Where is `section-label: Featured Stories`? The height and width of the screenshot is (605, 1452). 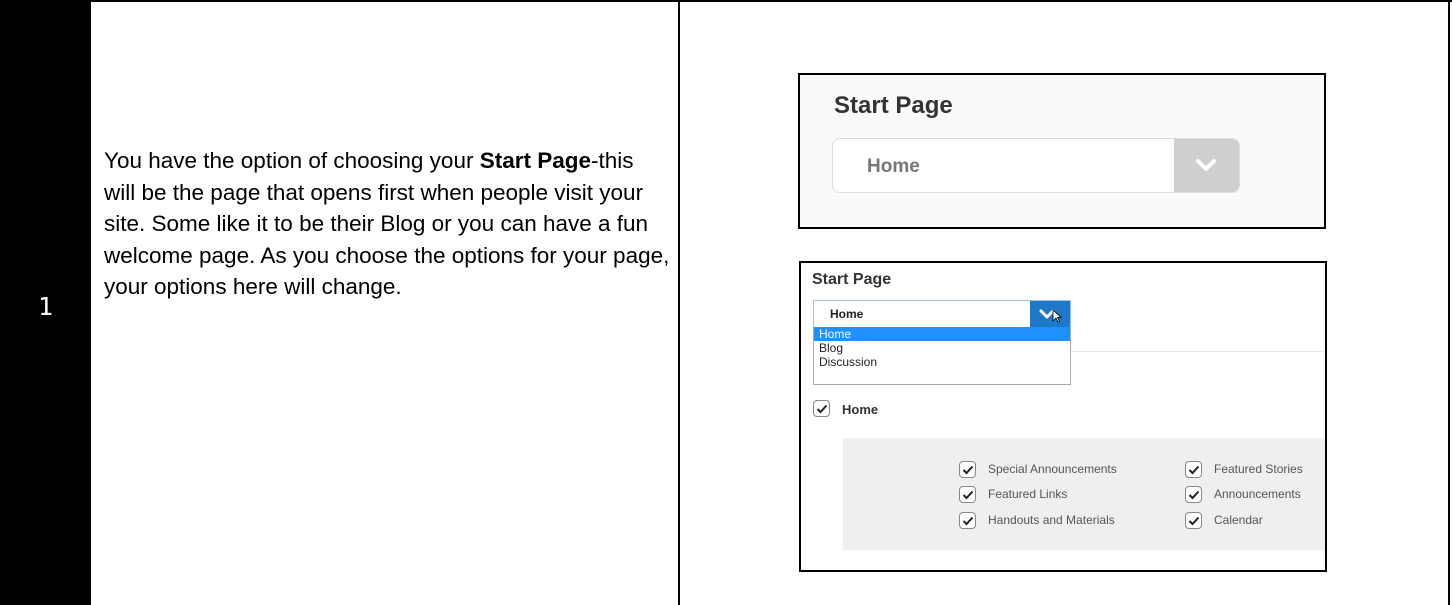
section-label: Featured Stories is located at coordinates (1258, 469).